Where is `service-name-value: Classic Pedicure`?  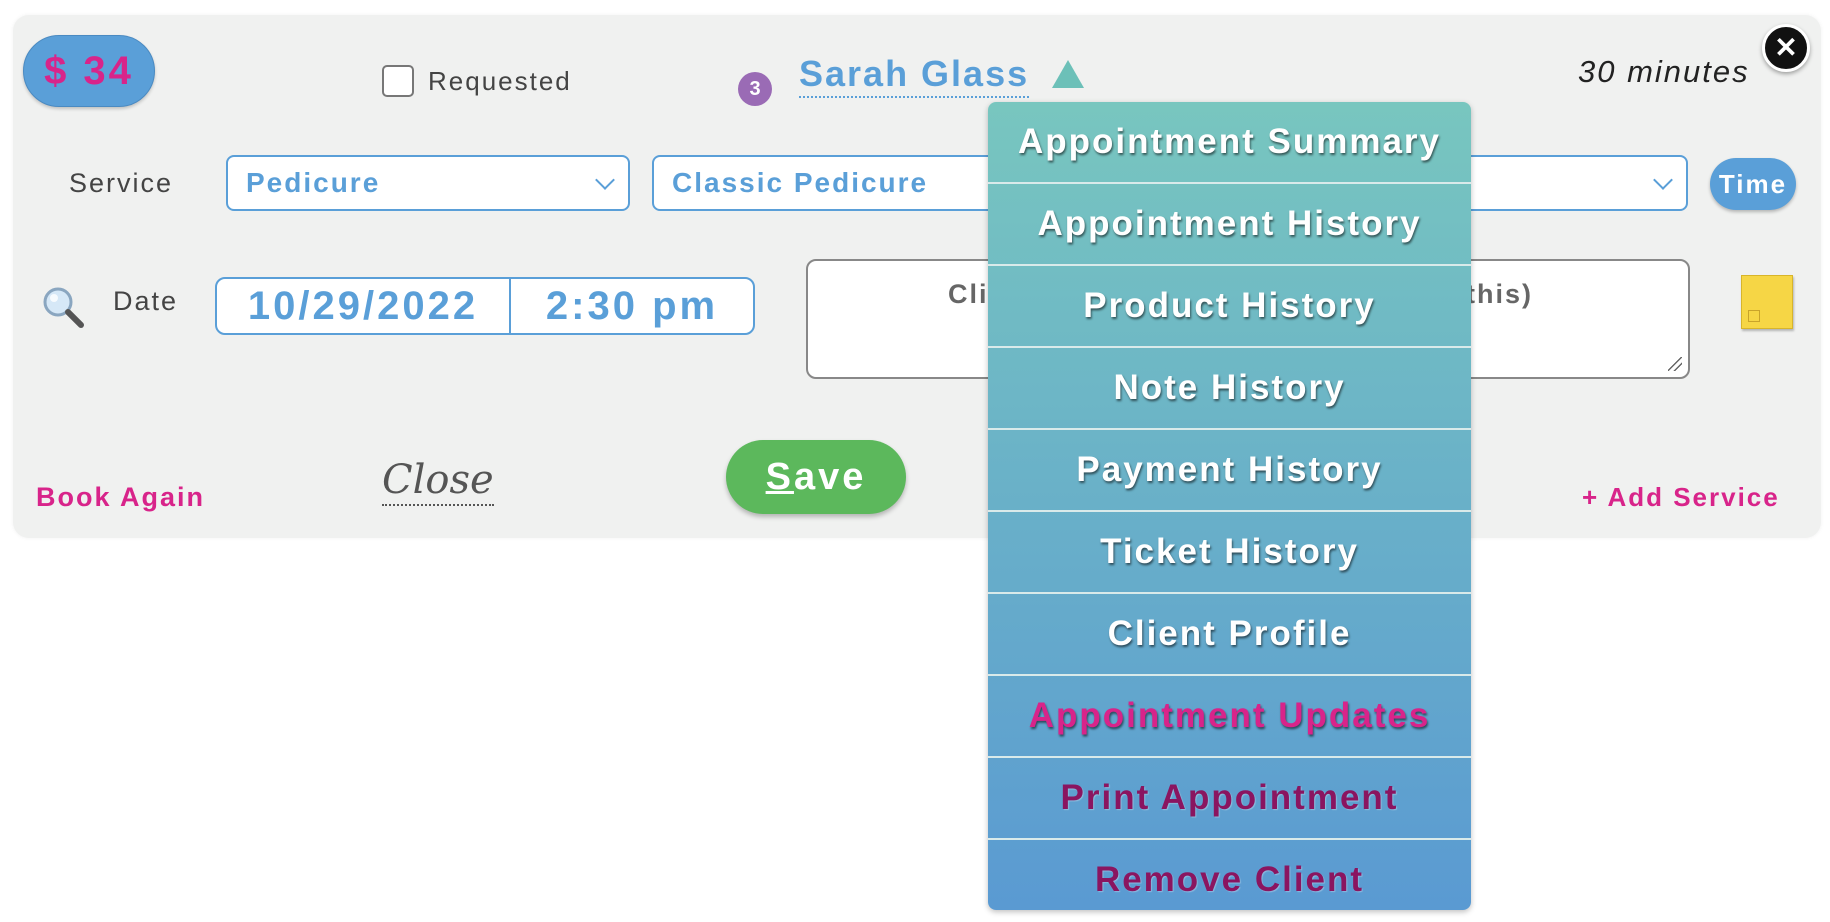 service-name-value: Classic Pedicure is located at coordinates (800, 182).